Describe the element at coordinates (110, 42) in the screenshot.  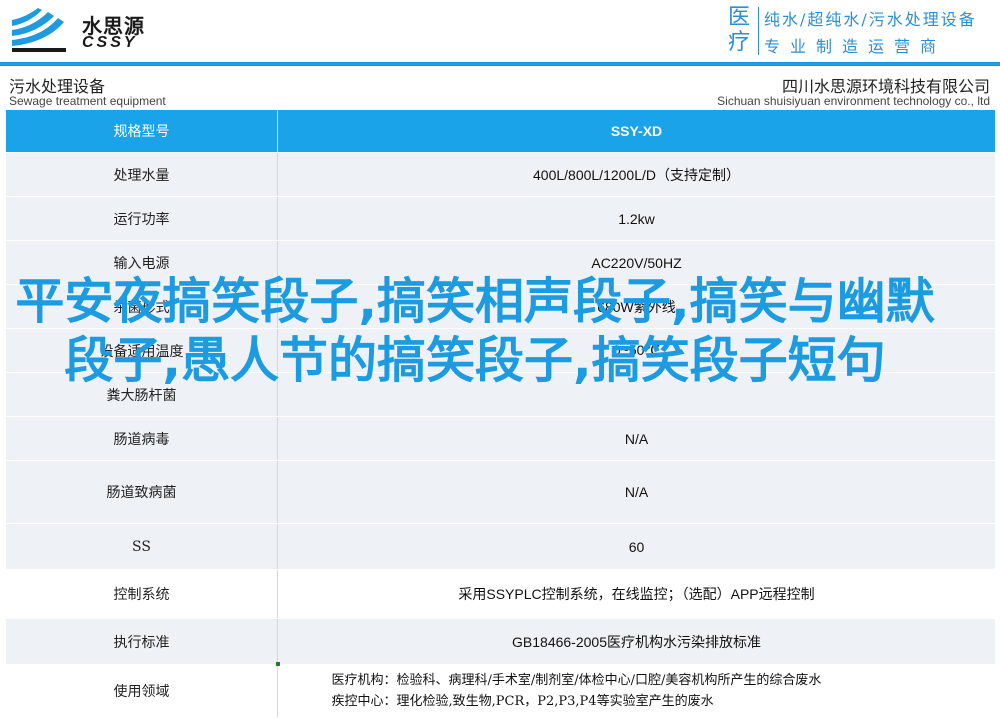
I see `logo-english-name: CSSY` at that location.